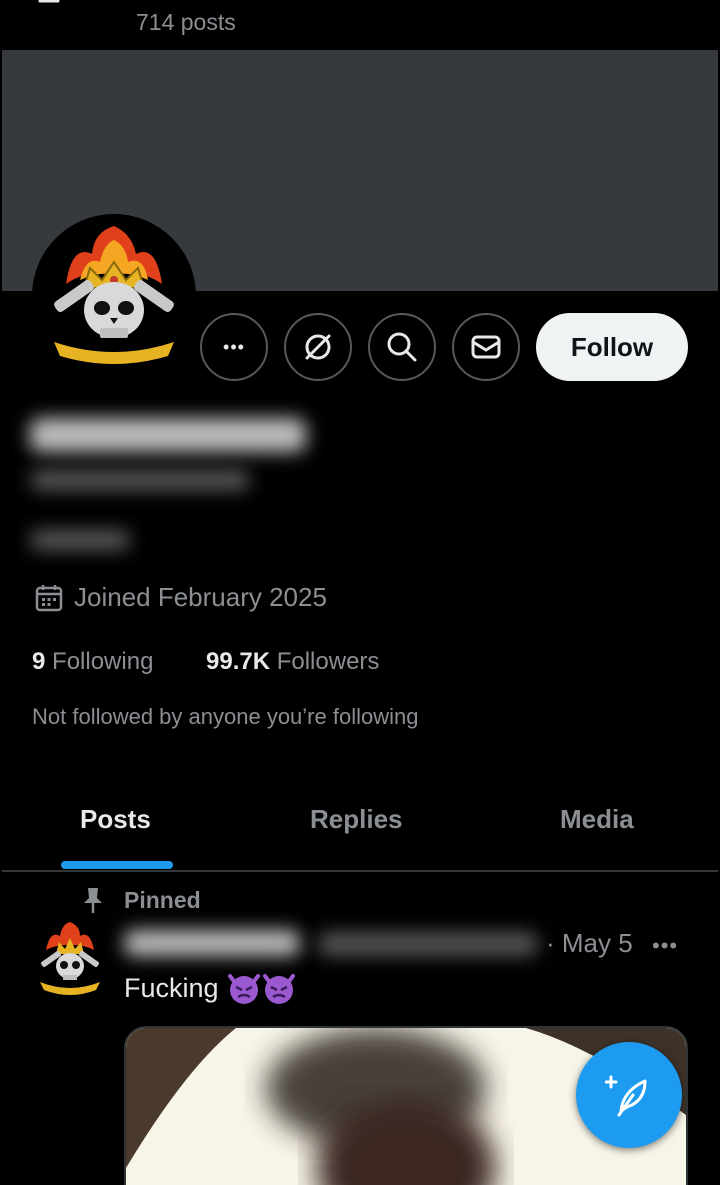 The image size is (720, 1185). What do you see at coordinates (589, 943) in the screenshot?
I see `post-date: · May 5` at bounding box center [589, 943].